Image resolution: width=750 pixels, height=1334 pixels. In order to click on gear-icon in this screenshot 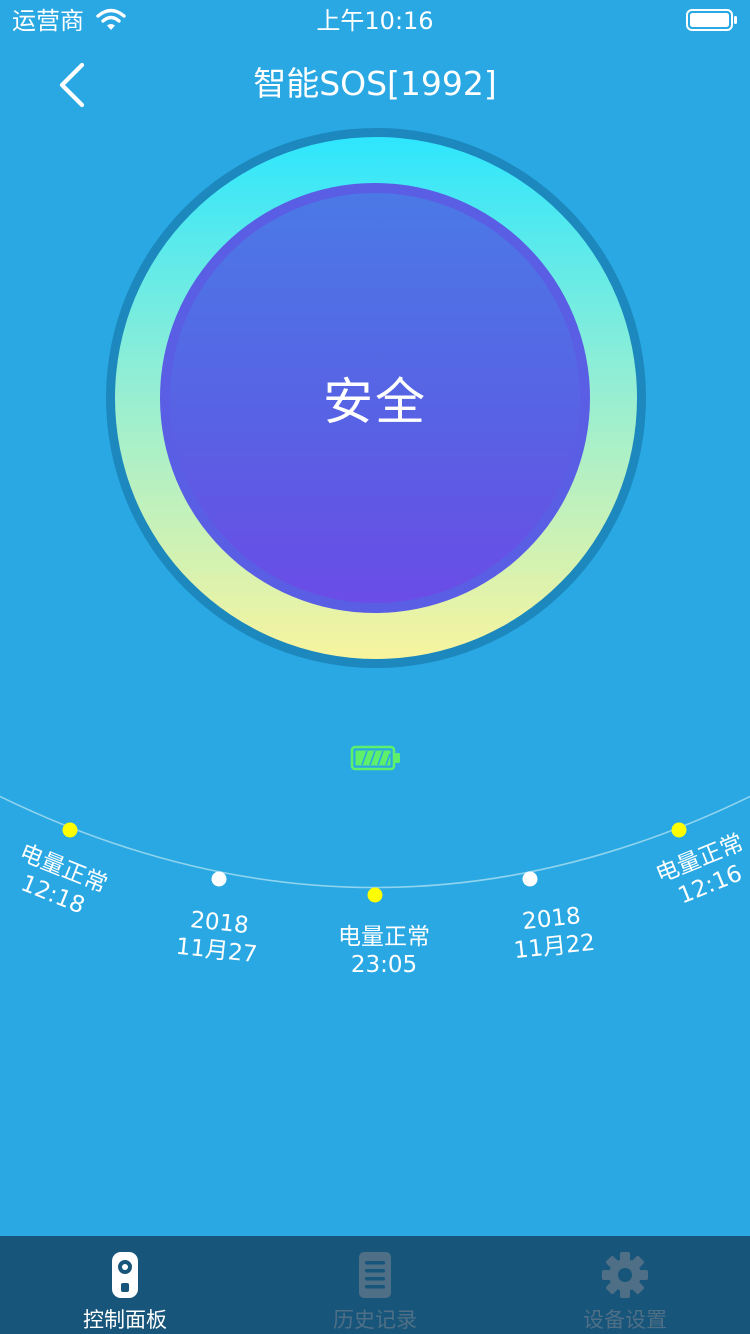, I will do `click(625, 1275)`.